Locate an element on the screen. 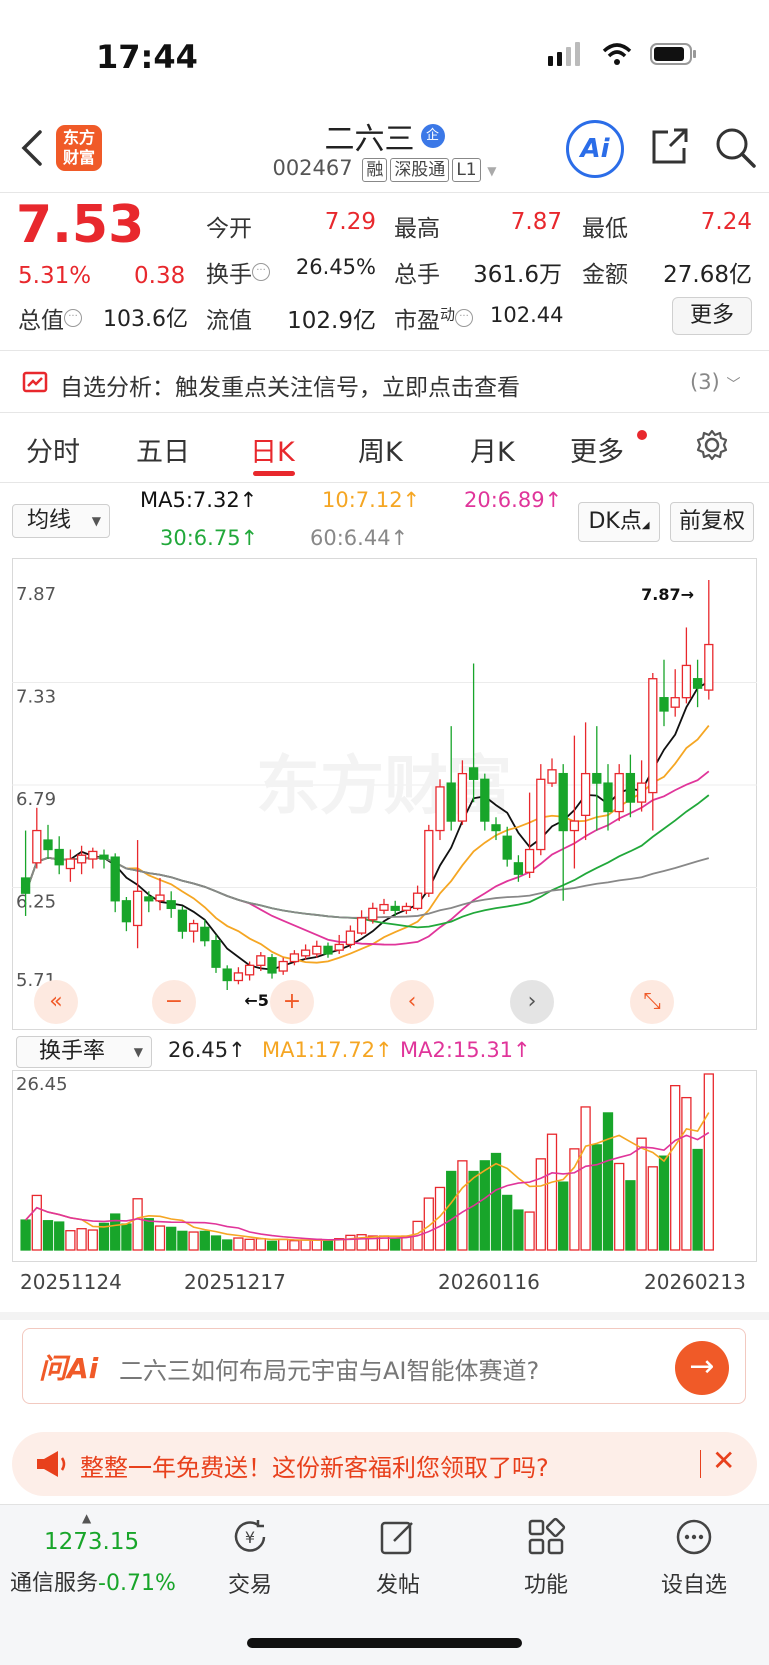 The image size is (769, 1665). index-label: 通信服务-0.71% is located at coordinates (93, 1581).